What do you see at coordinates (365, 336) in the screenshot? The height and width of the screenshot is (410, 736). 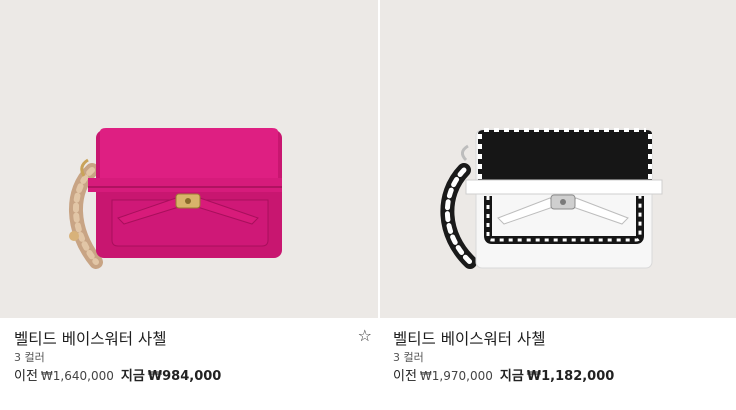 I see `star-outline-icon: ☆` at bounding box center [365, 336].